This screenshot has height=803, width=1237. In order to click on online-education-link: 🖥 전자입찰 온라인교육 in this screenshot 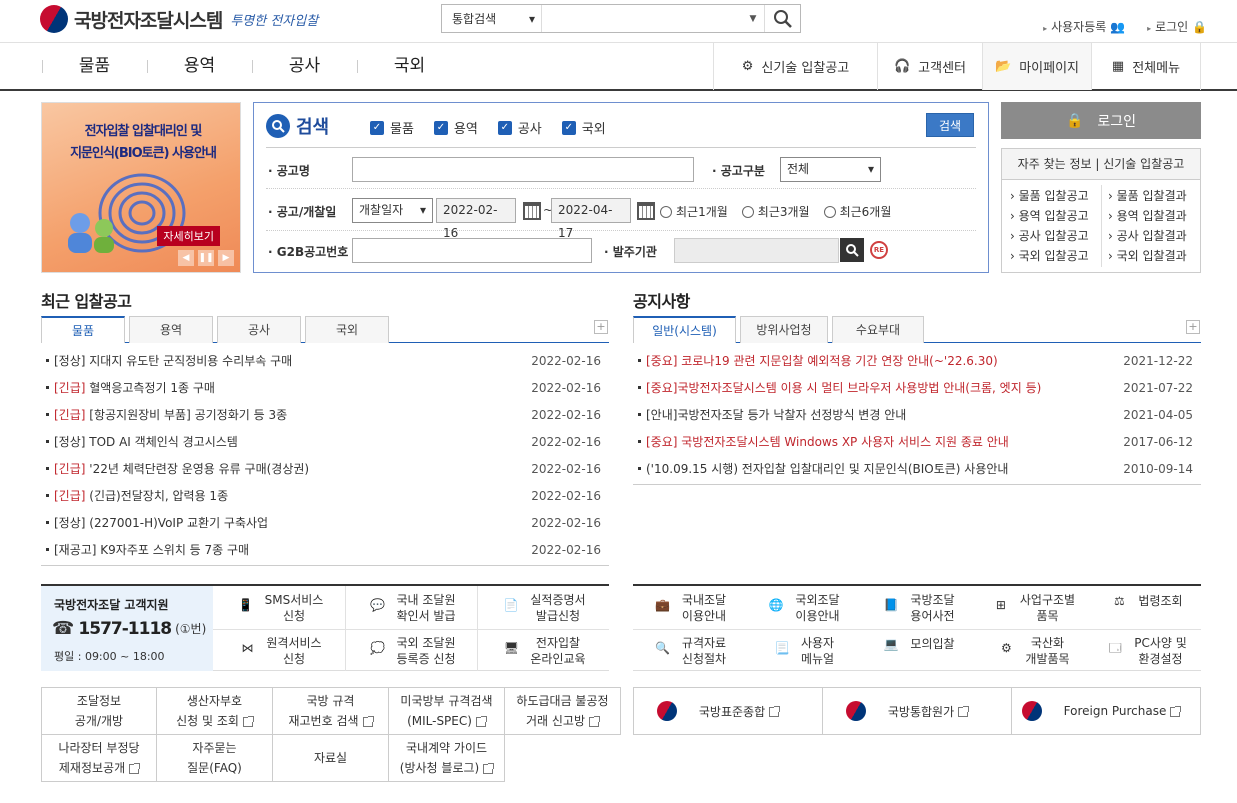, I will do `click(543, 650)`.